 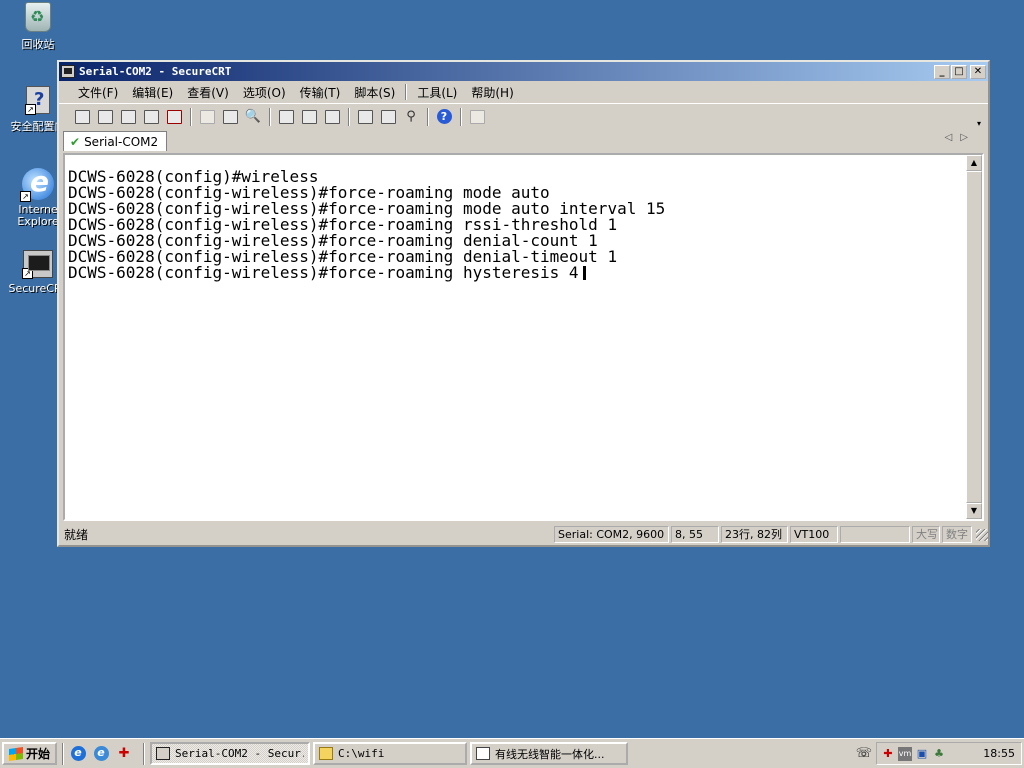 I want to click on status-connection: Serial: COM2, 9600, so click(x=611, y=534).